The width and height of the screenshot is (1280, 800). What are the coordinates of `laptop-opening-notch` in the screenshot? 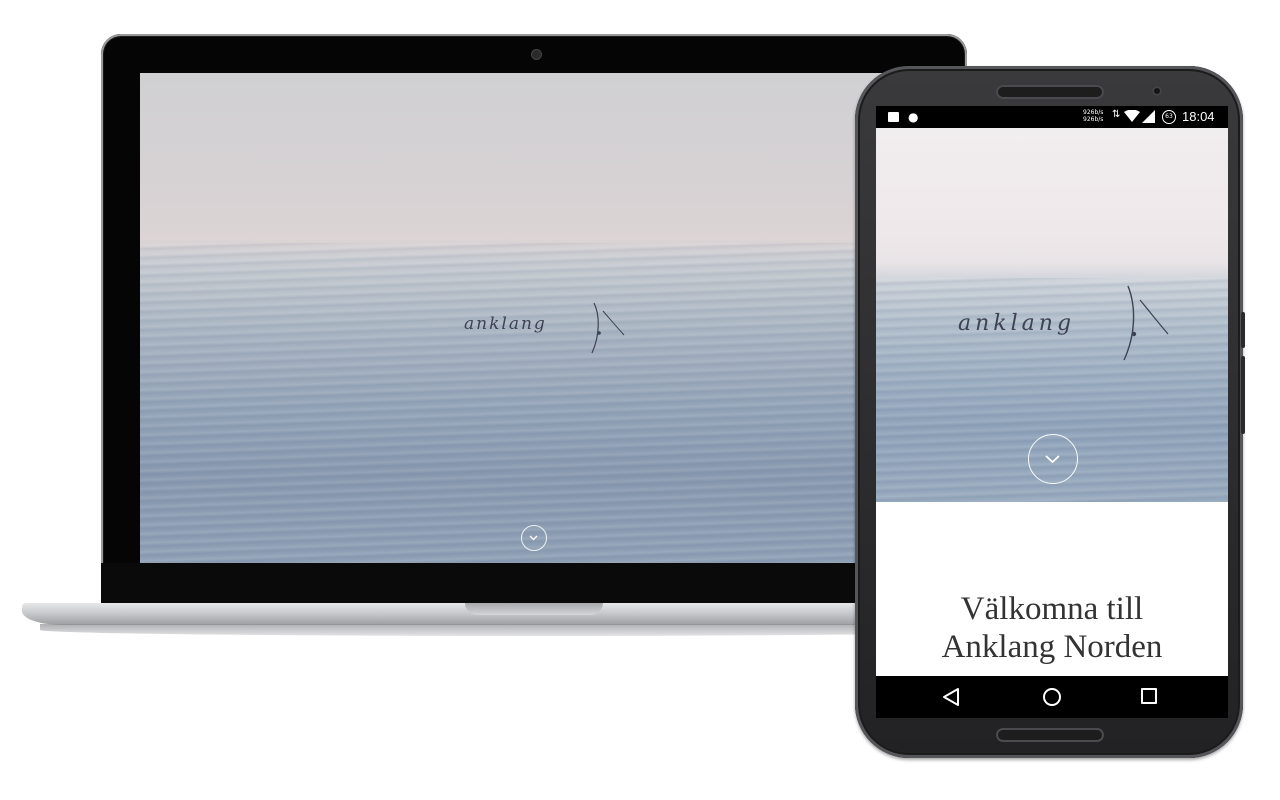 It's located at (534, 609).